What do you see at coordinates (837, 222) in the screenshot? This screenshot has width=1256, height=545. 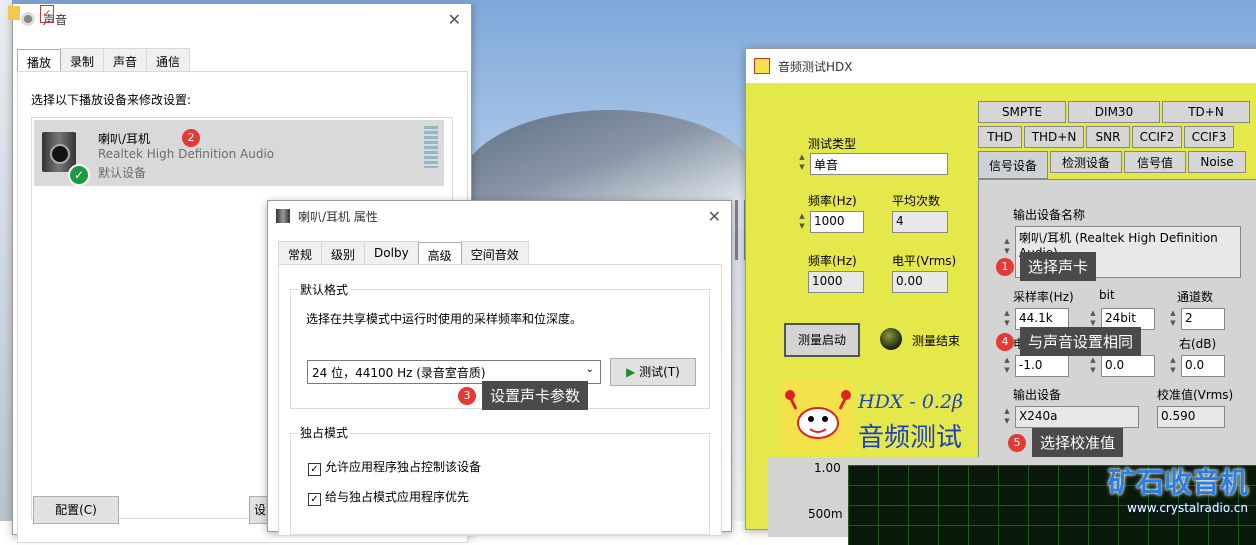 I see `freq-field: 1000` at bounding box center [837, 222].